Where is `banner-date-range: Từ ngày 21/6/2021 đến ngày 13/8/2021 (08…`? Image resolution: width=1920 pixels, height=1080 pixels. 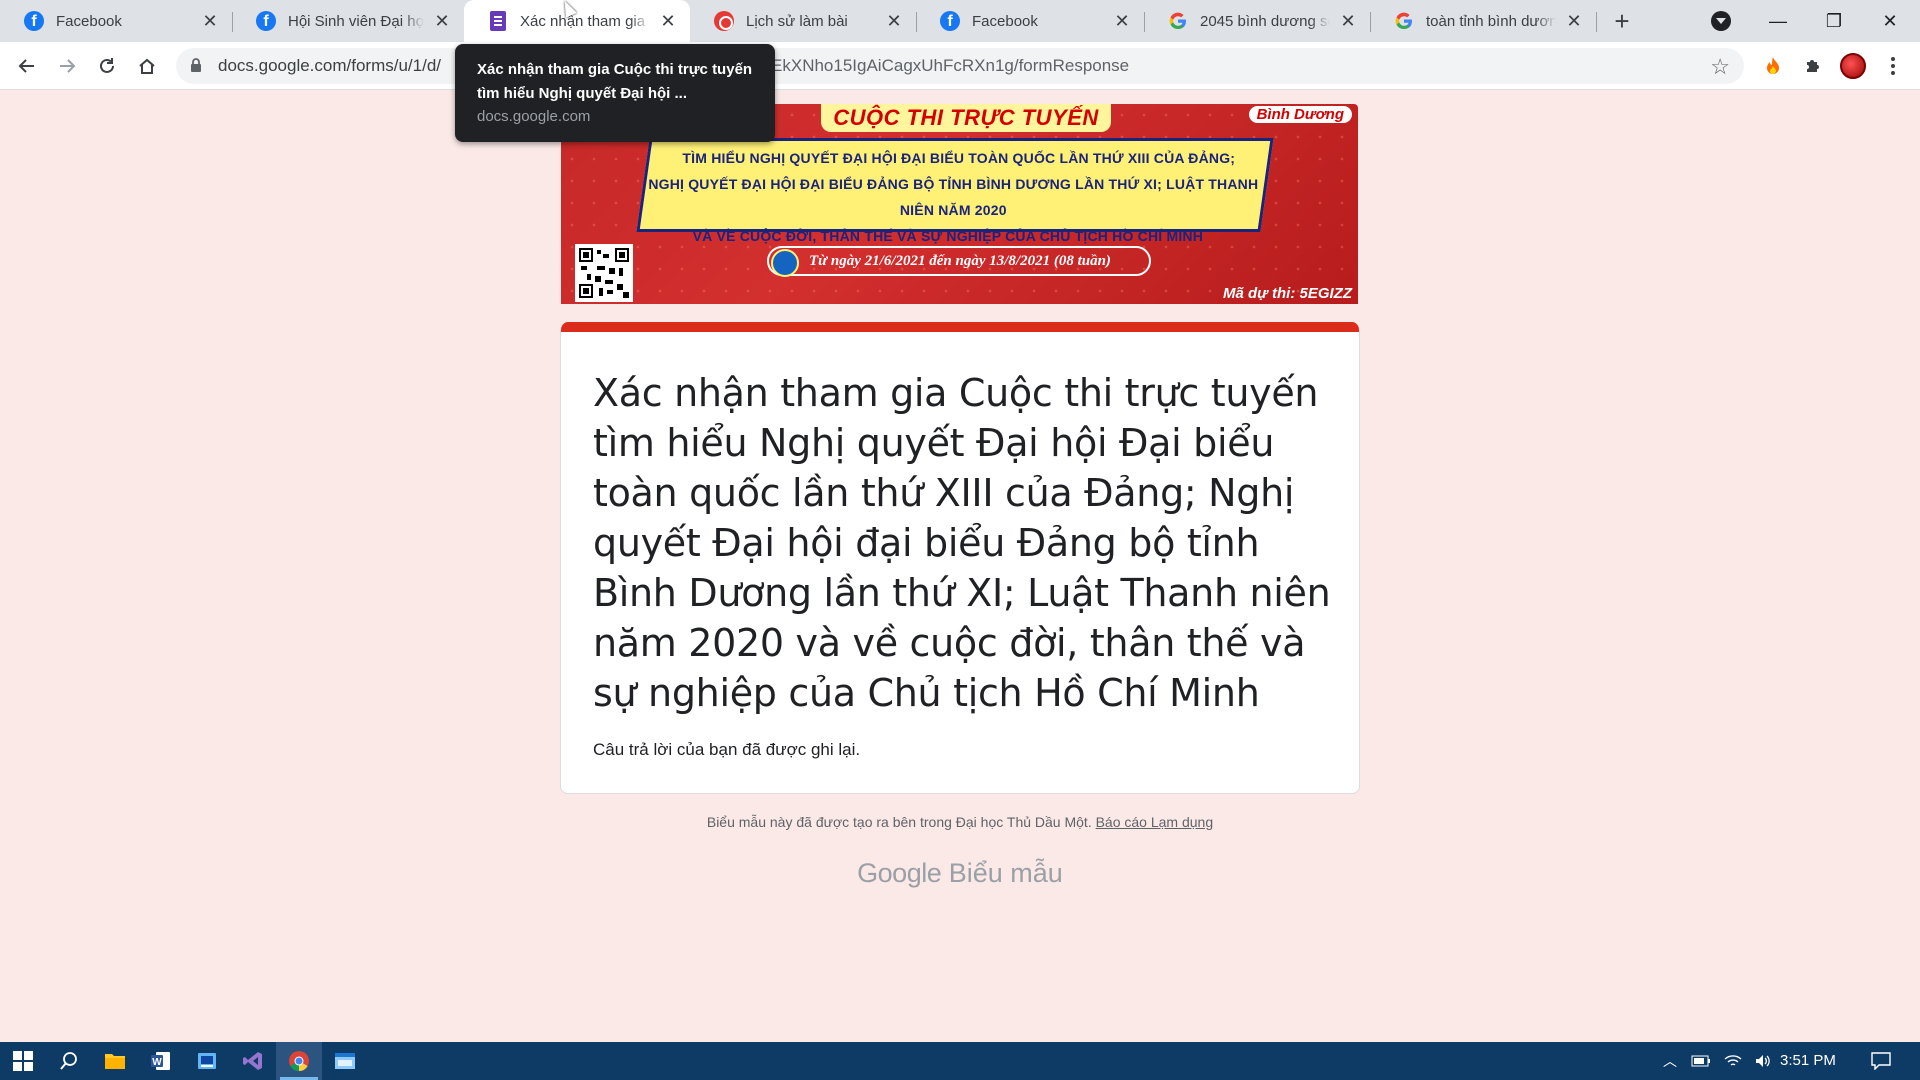
banner-date-range: Từ ngày 21/6/2021 đến ngày 13/8/2021 (08… is located at coordinates (959, 261).